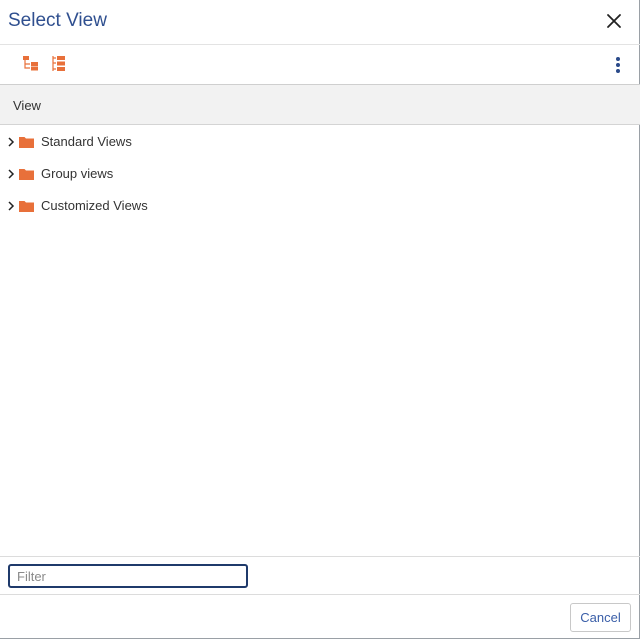  What do you see at coordinates (59, 64) in the screenshot?
I see `collapse-tree-icon` at bounding box center [59, 64].